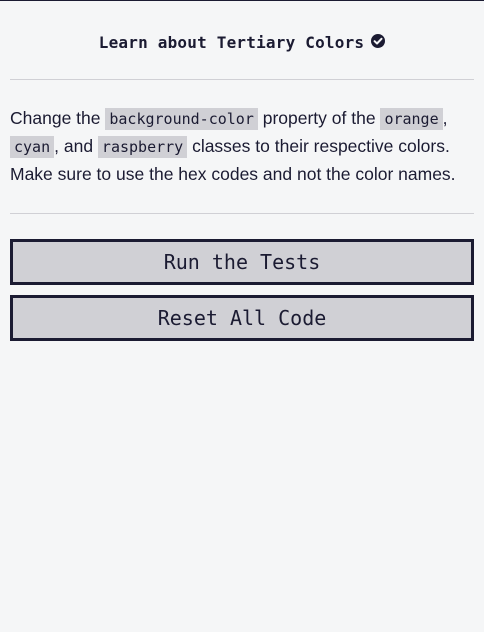 The height and width of the screenshot is (632, 484). I want to click on description-text: Change the, so click(58, 118).